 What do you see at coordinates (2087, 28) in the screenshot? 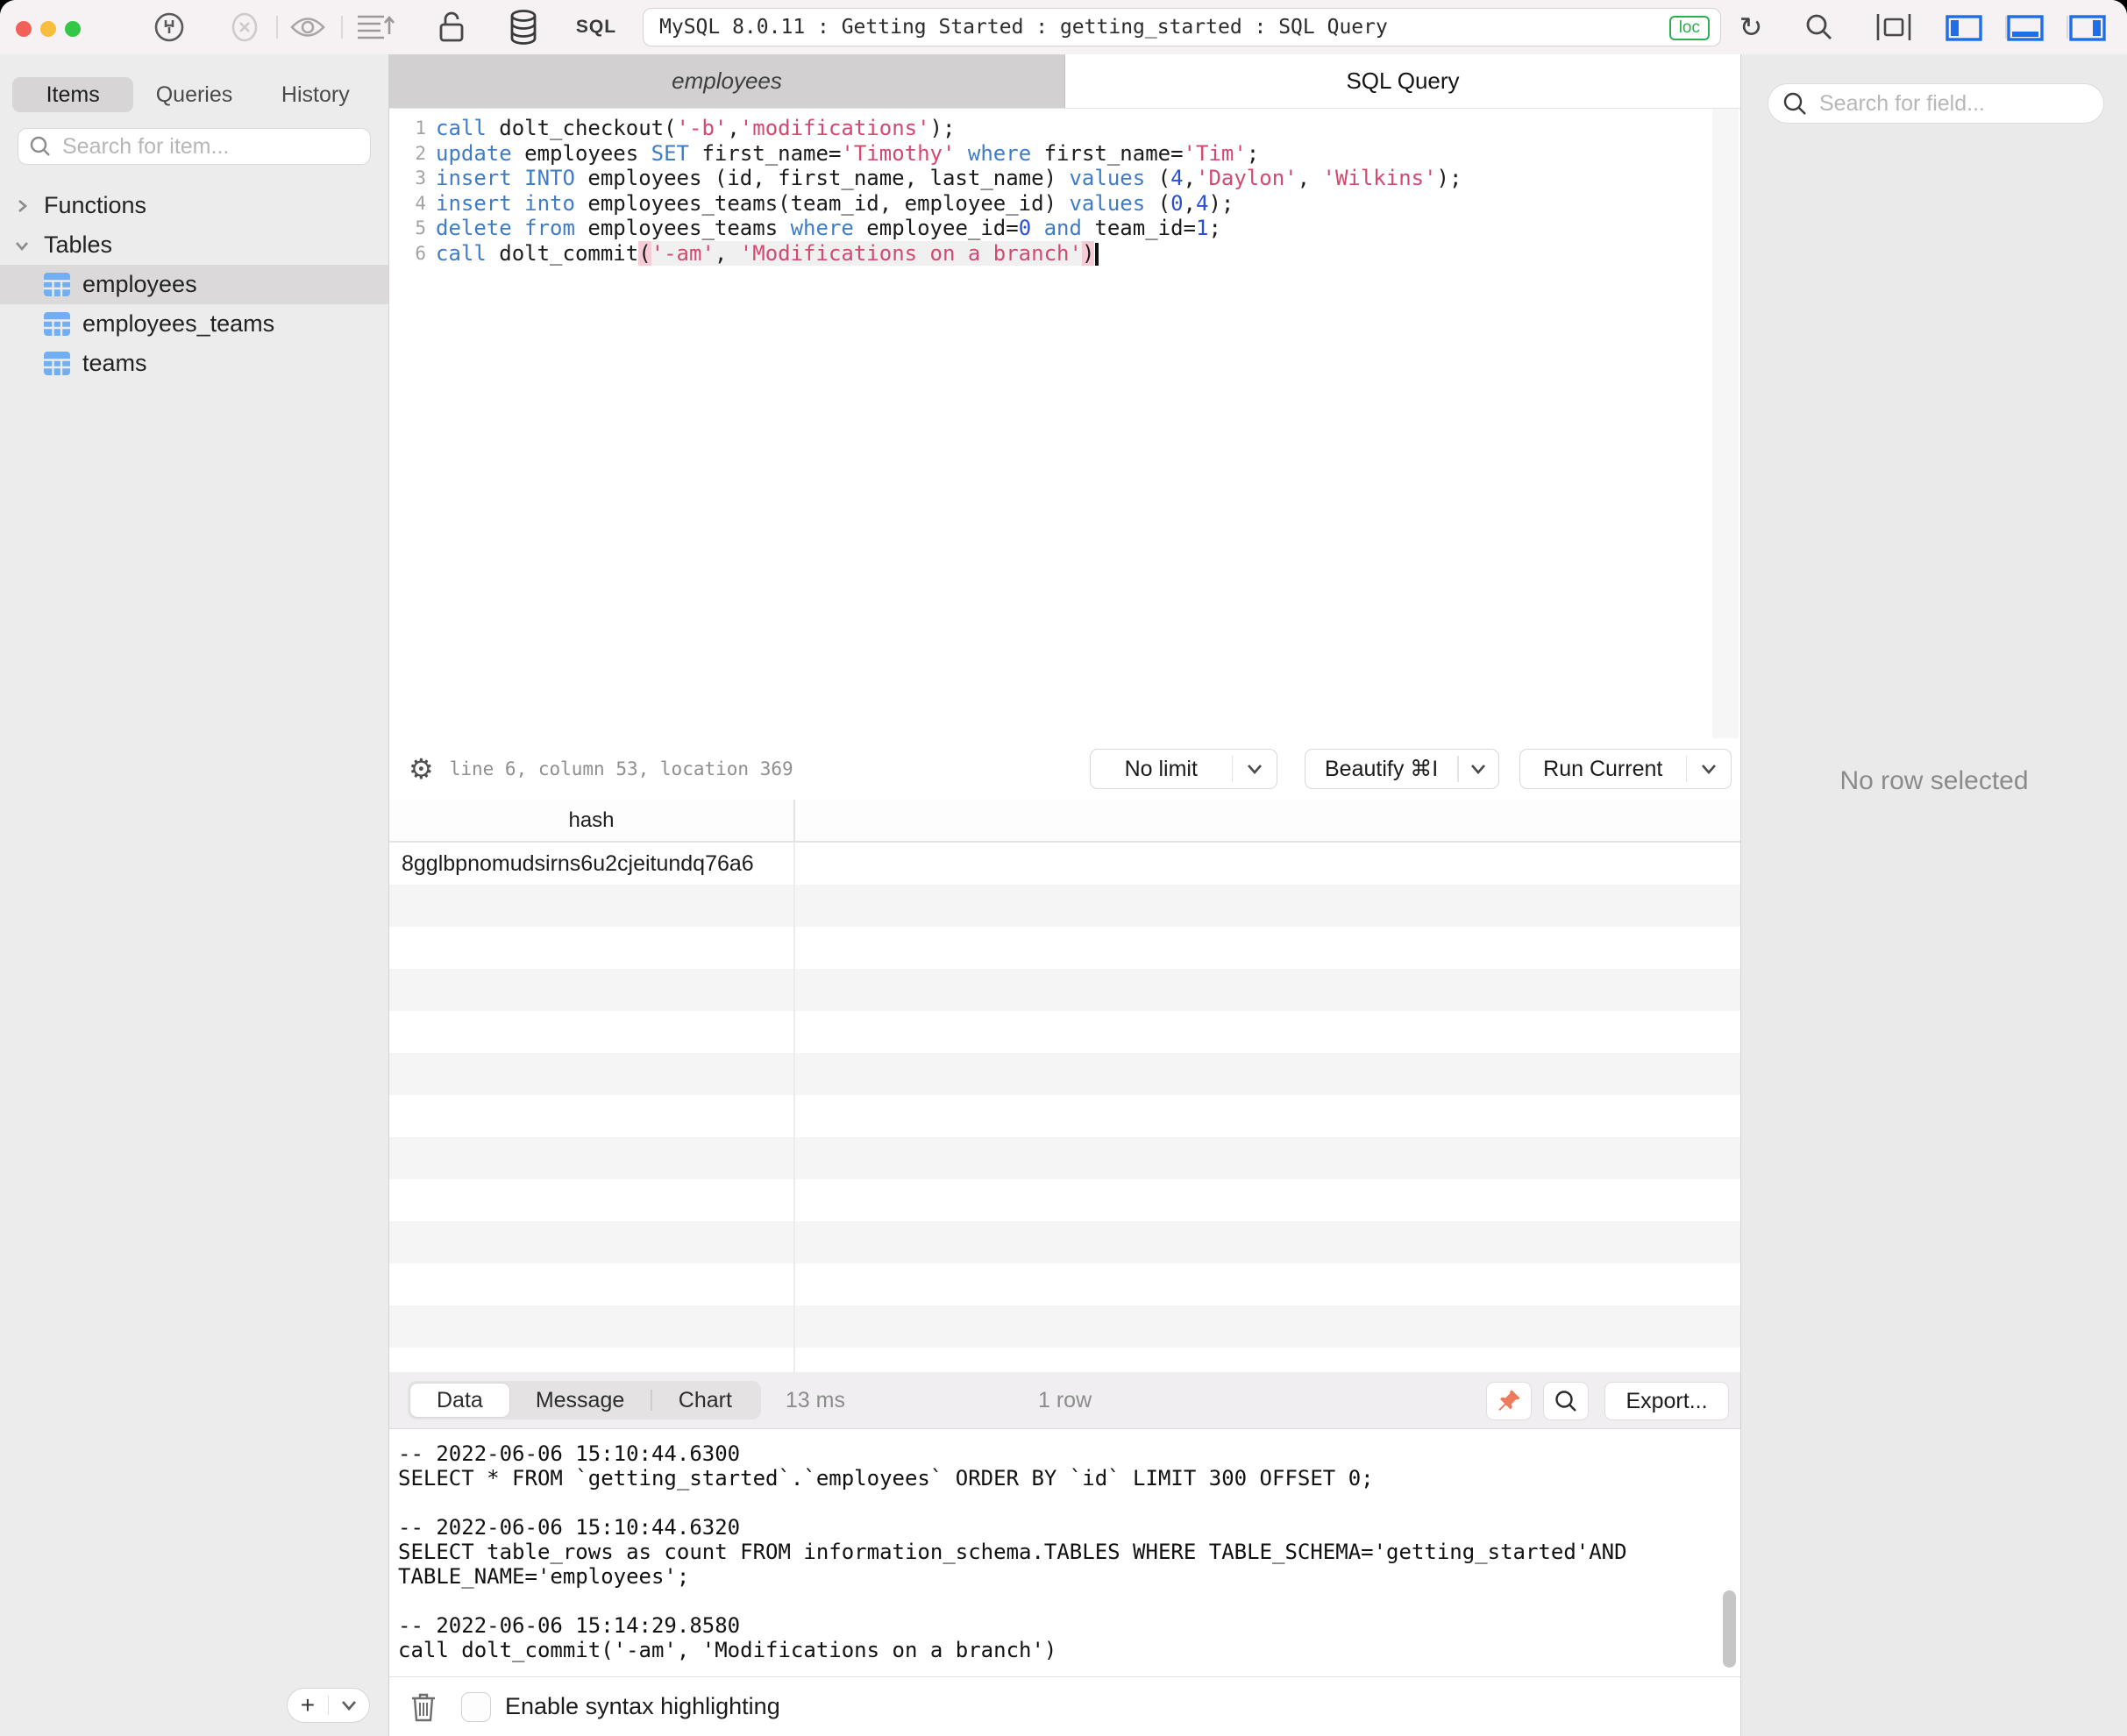
I see `toggle-right-panel-button` at bounding box center [2087, 28].